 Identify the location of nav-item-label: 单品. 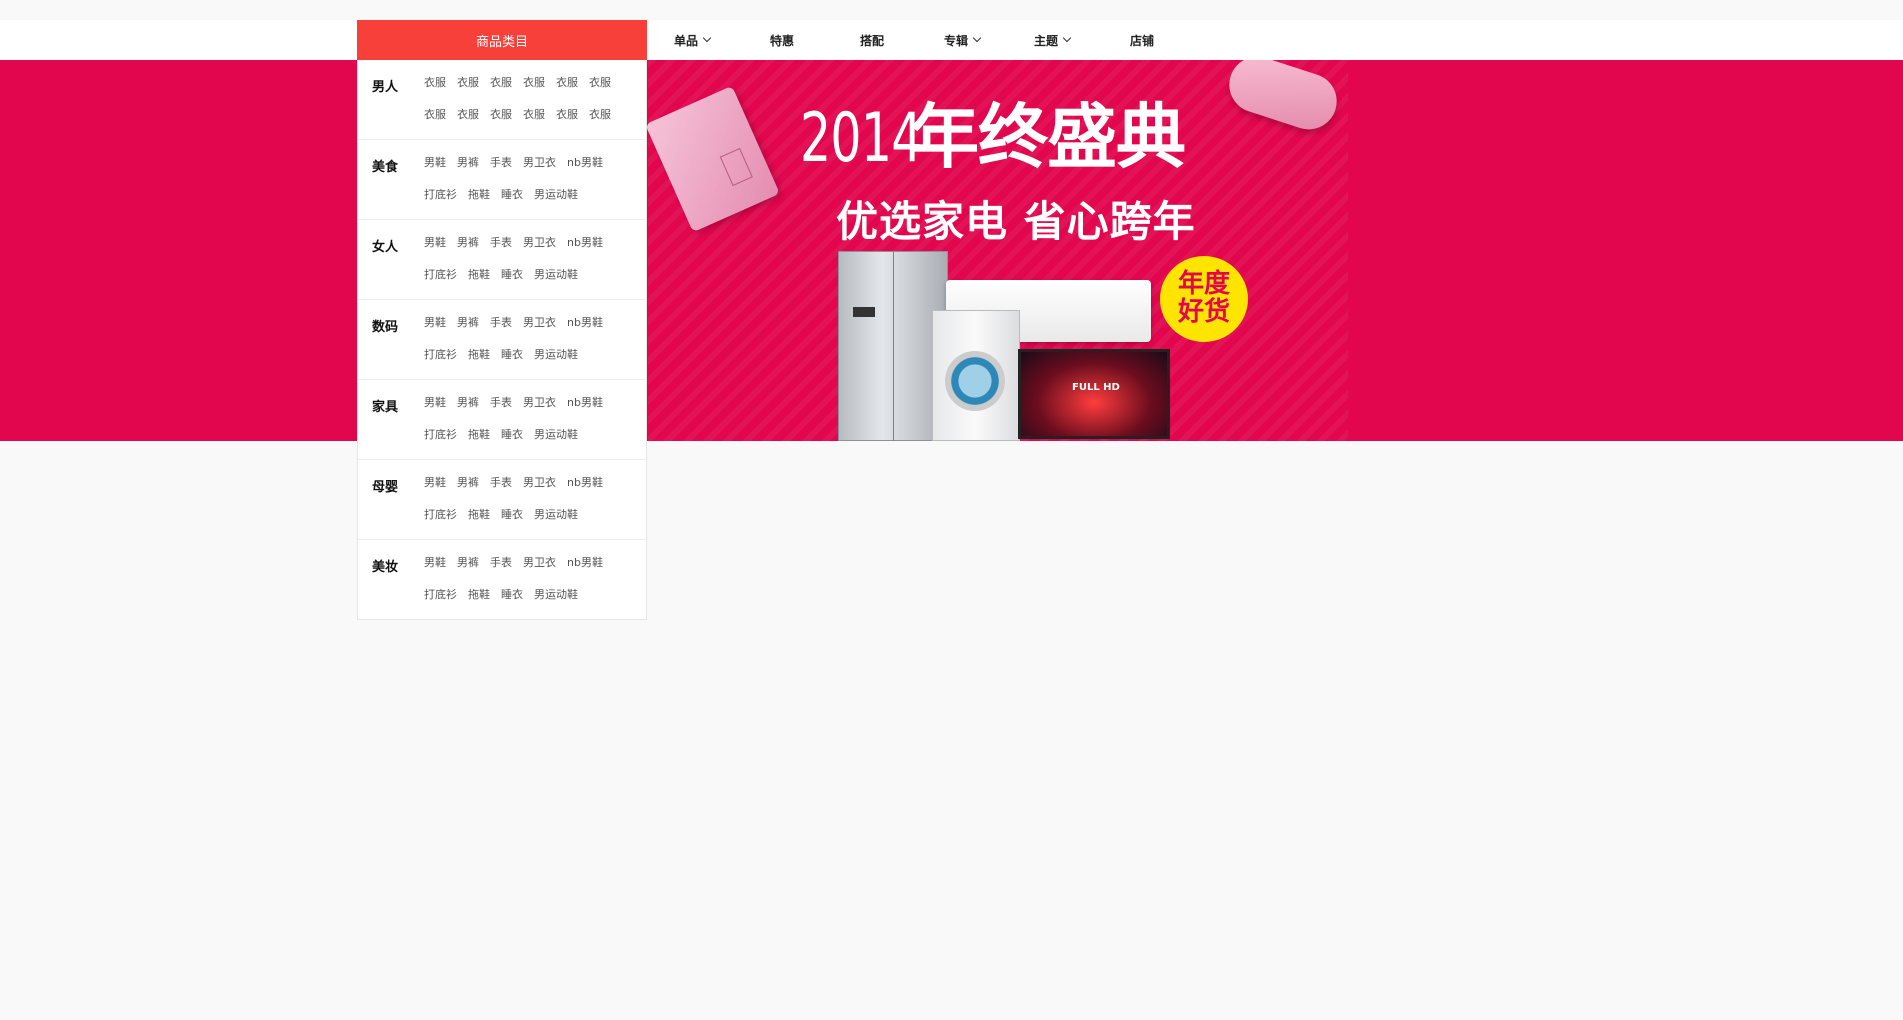
(685, 40).